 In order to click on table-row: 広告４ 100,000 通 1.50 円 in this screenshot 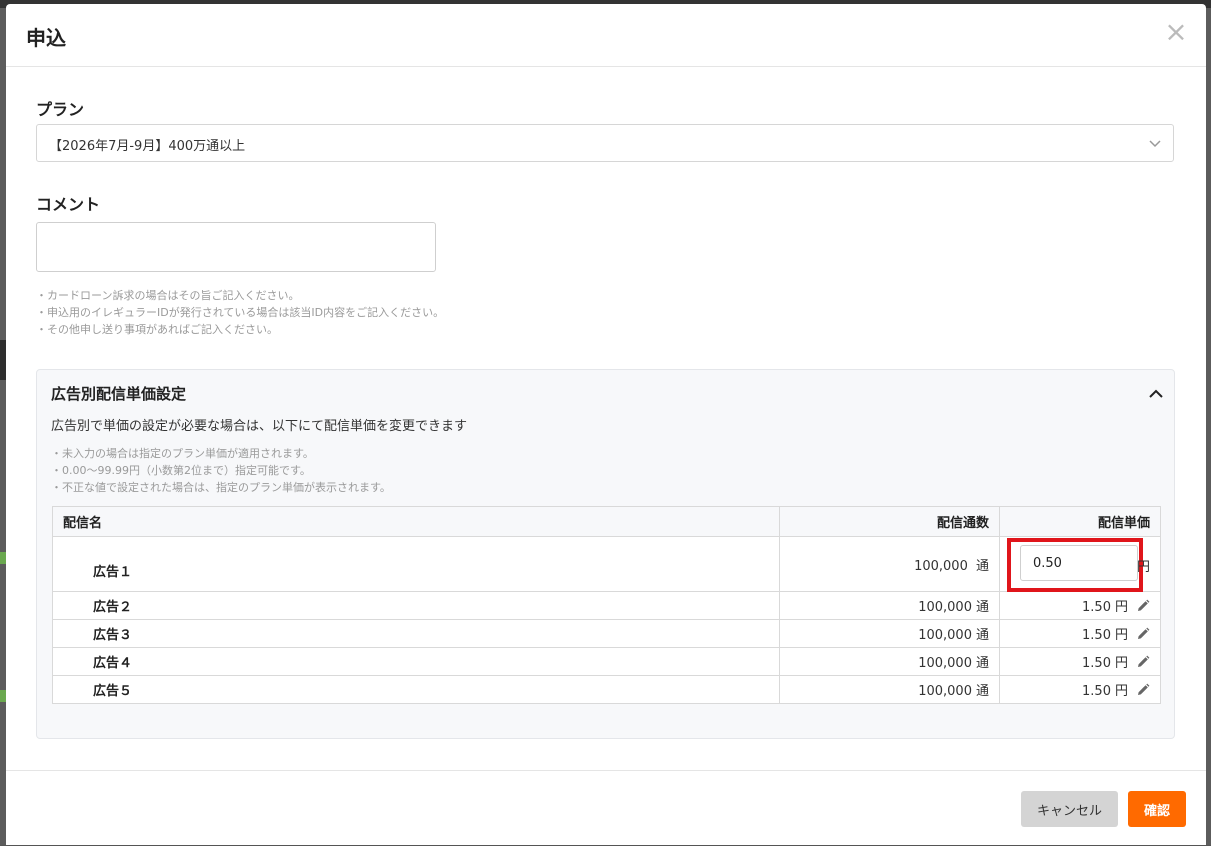, I will do `click(606, 661)`.